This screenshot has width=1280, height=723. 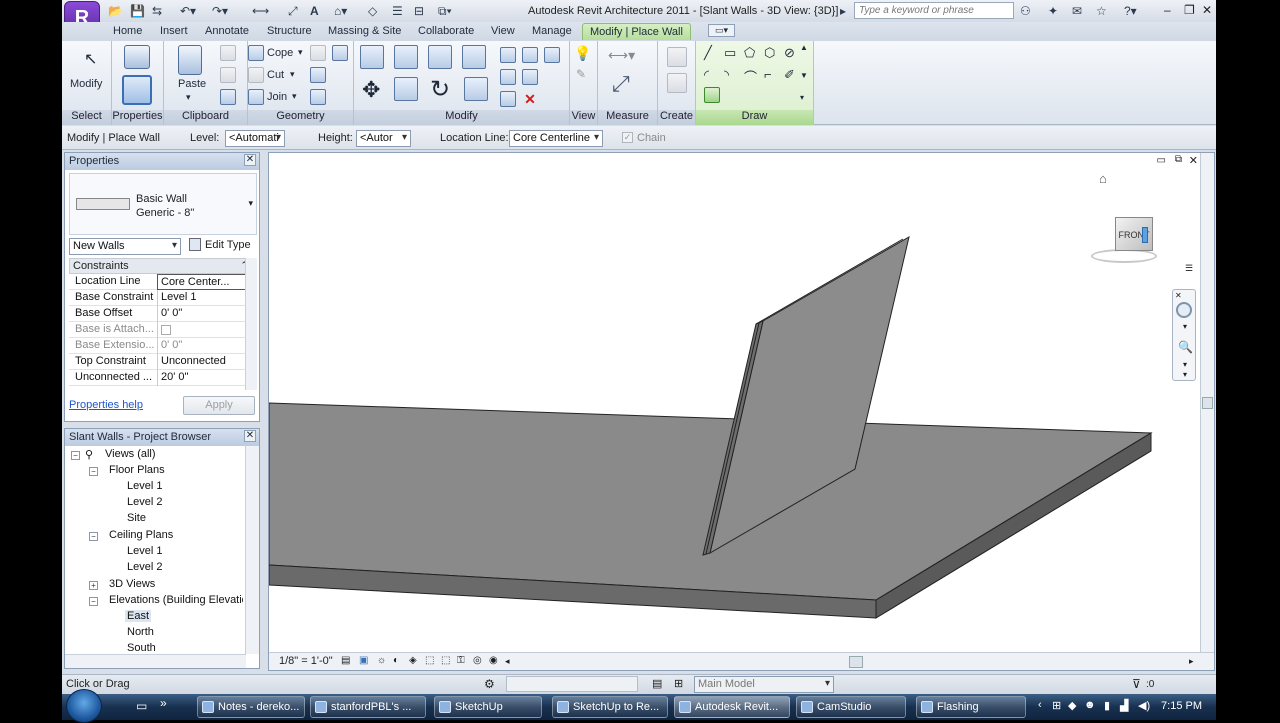 What do you see at coordinates (1185, 374) in the screenshot?
I see `navbar-menu-icon: ▾` at bounding box center [1185, 374].